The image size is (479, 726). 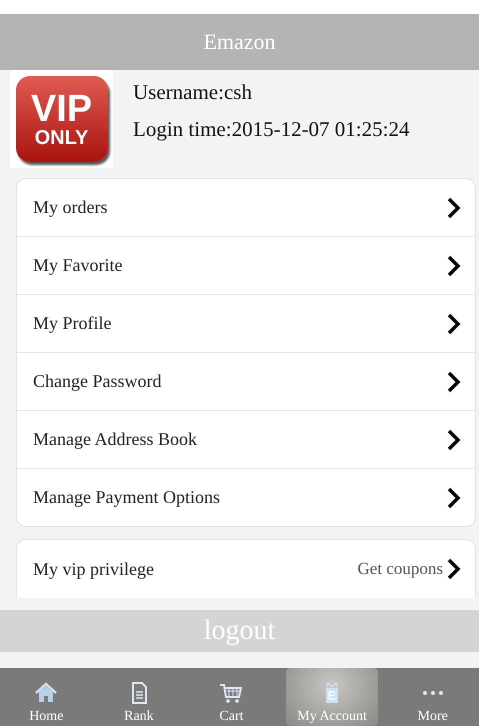 What do you see at coordinates (432, 693) in the screenshot?
I see `more-icon` at bounding box center [432, 693].